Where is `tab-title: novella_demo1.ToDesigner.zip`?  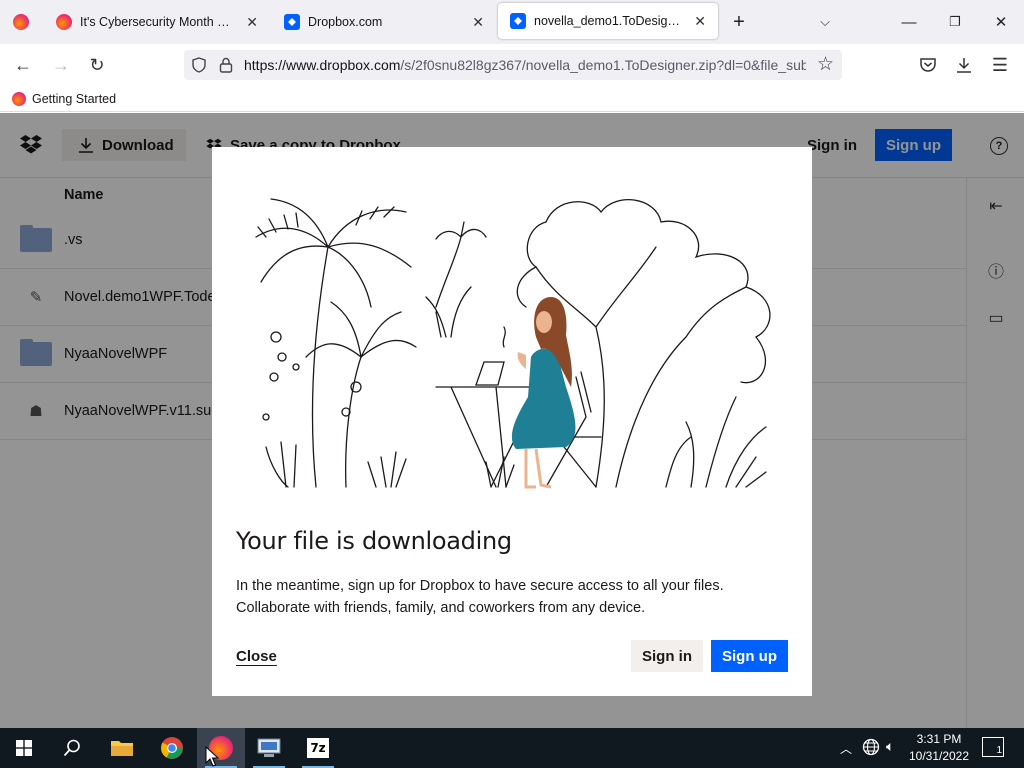
tab-title: novella_demo1.ToDesigner.zip is located at coordinates (610, 21).